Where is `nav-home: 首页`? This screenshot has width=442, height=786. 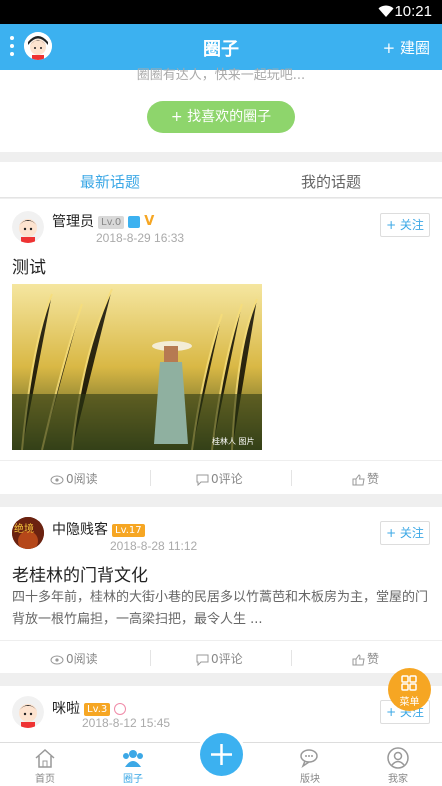 nav-home: 首页 is located at coordinates (45, 764).